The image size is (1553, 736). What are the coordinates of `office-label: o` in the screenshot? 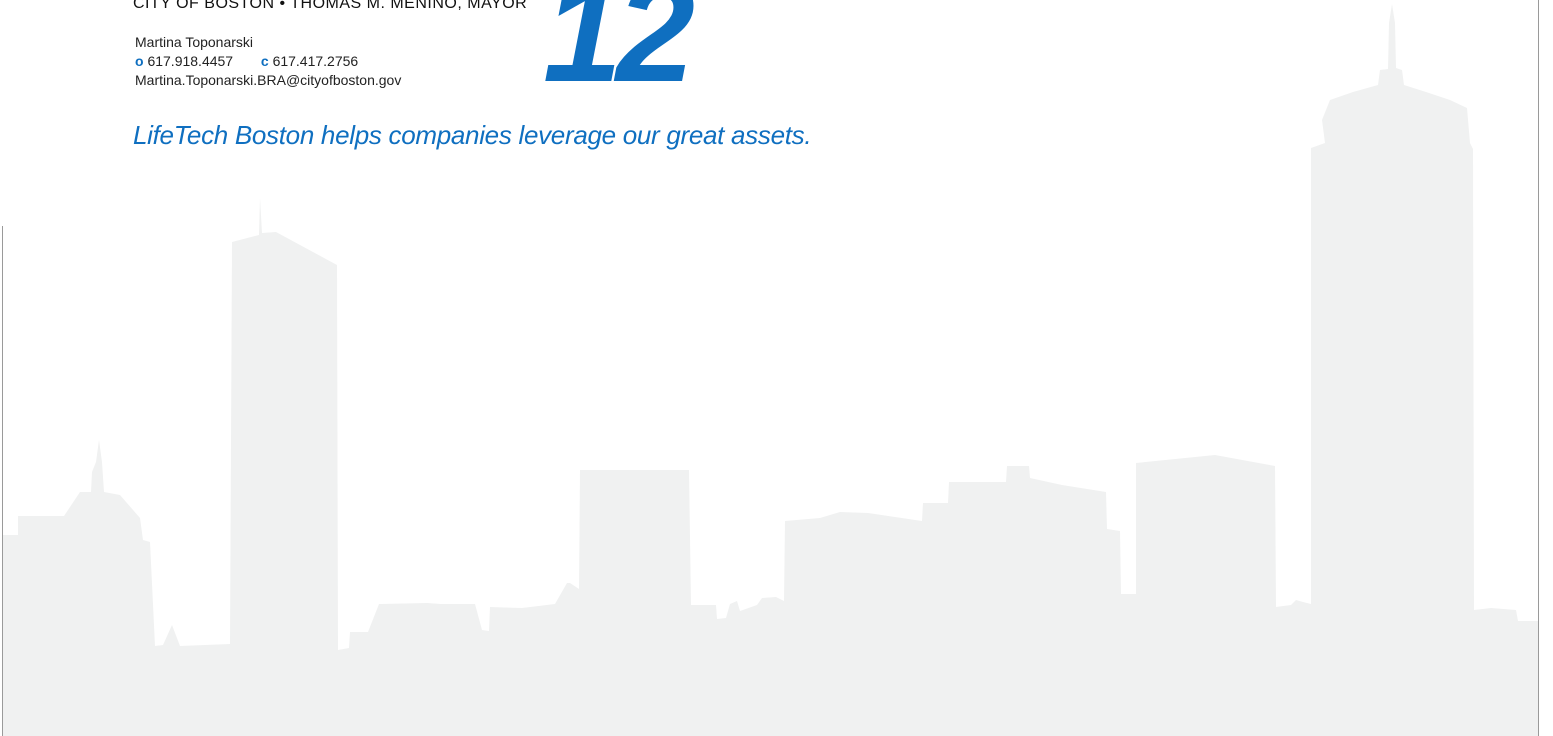 It's located at (139, 61).